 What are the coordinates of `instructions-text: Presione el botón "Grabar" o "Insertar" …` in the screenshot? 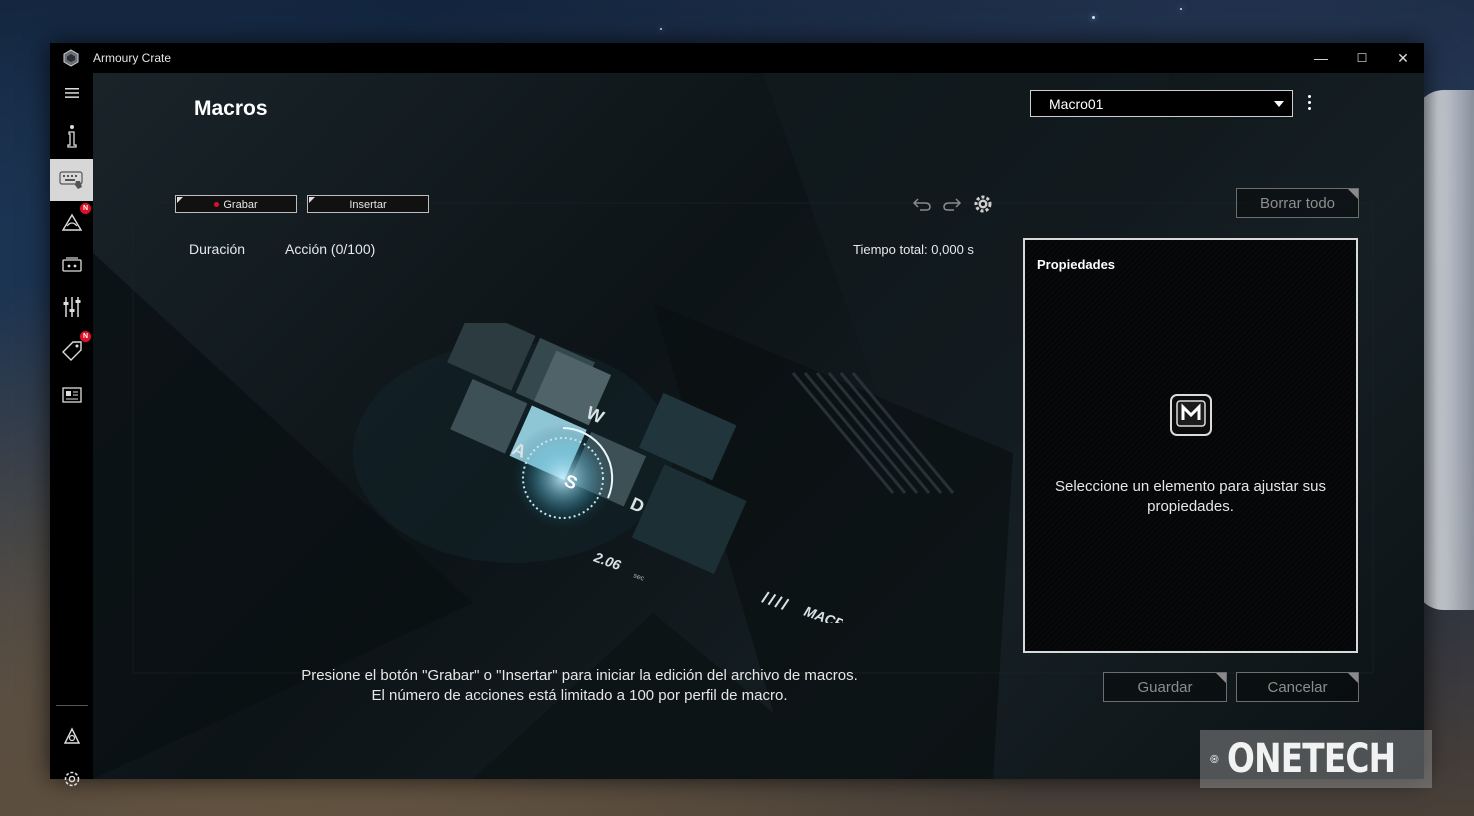 It's located at (579, 686).